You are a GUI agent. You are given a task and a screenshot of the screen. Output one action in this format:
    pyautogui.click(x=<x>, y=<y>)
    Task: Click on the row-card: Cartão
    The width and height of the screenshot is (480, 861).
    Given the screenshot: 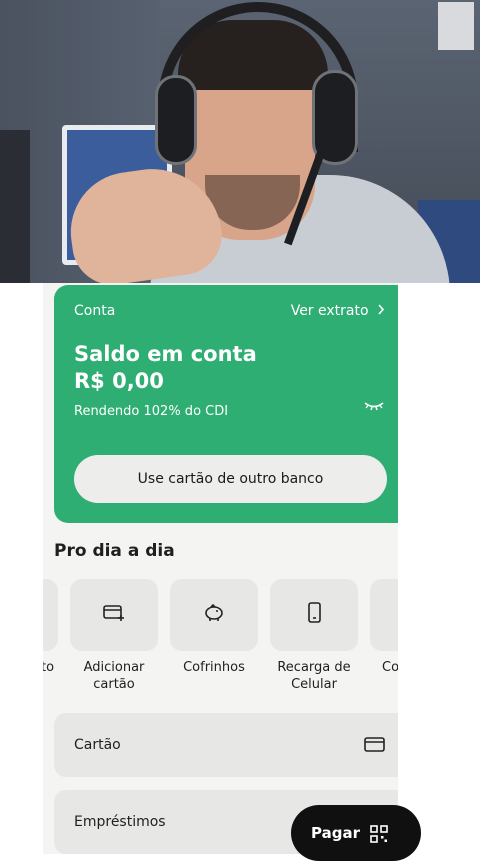 What is the action you would take?
    pyautogui.click(x=226, y=745)
    